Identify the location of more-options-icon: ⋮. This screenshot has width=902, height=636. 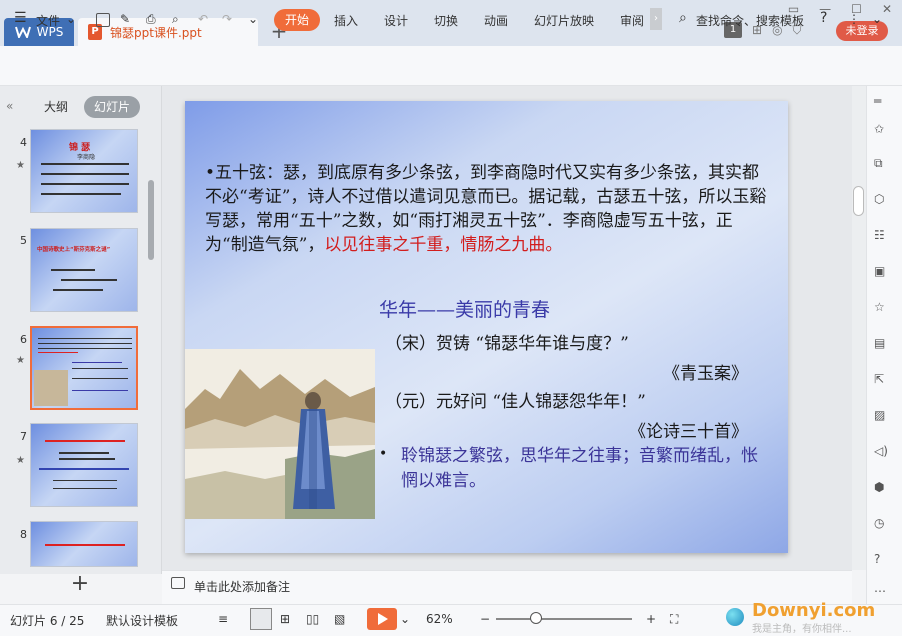
(854, 19).